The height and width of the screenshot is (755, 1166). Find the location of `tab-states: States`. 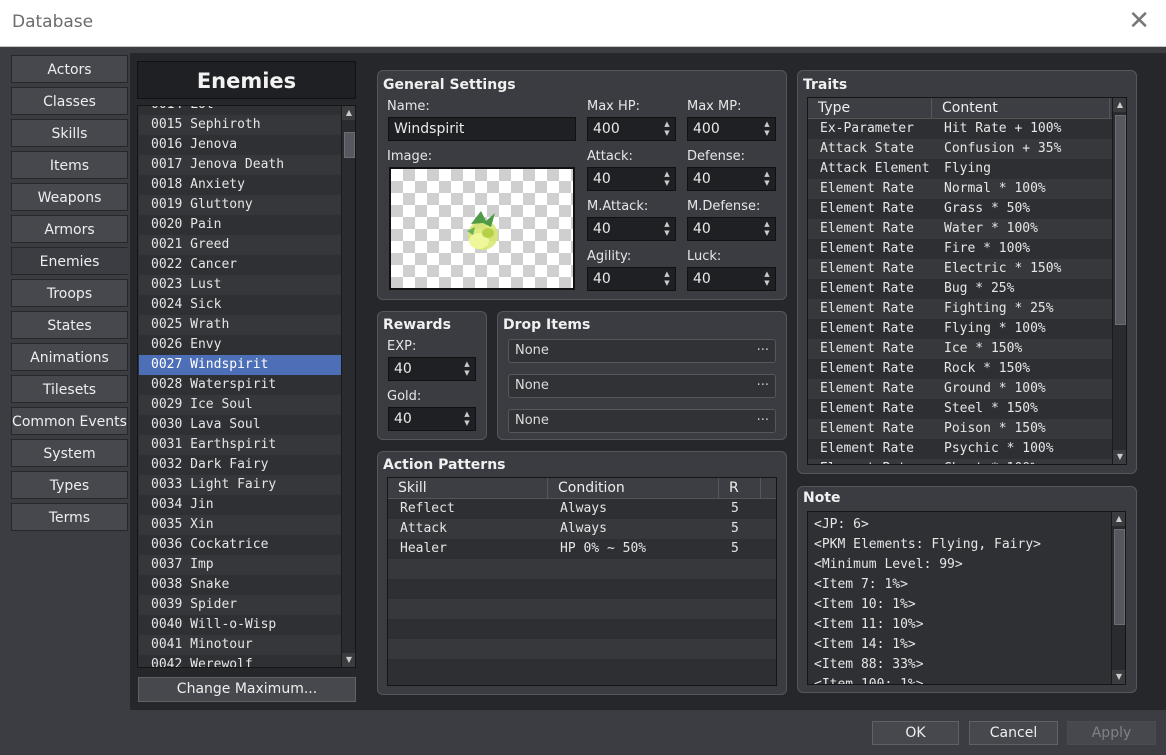

tab-states: States is located at coordinates (69, 325).